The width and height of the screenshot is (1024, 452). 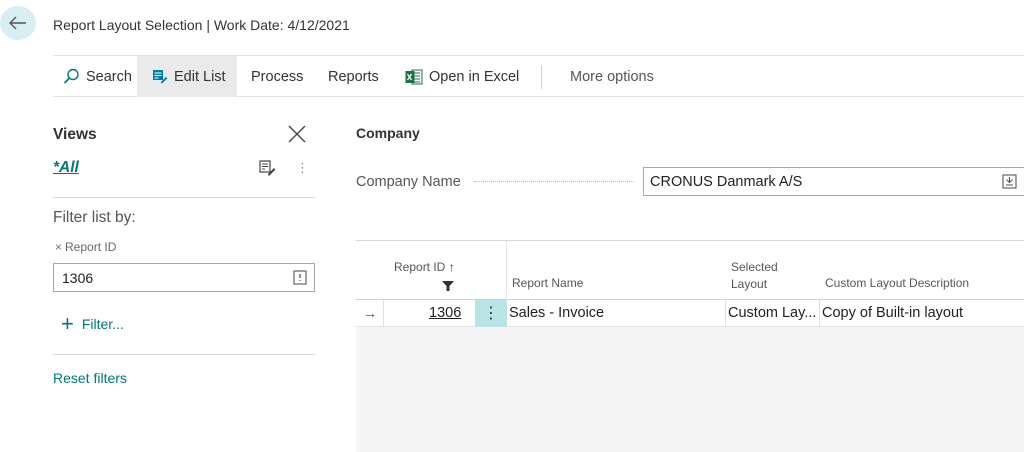 What do you see at coordinates (554, 181) in the screenshot?
I see `label-leader-dots` at bounding box center [554, 181].